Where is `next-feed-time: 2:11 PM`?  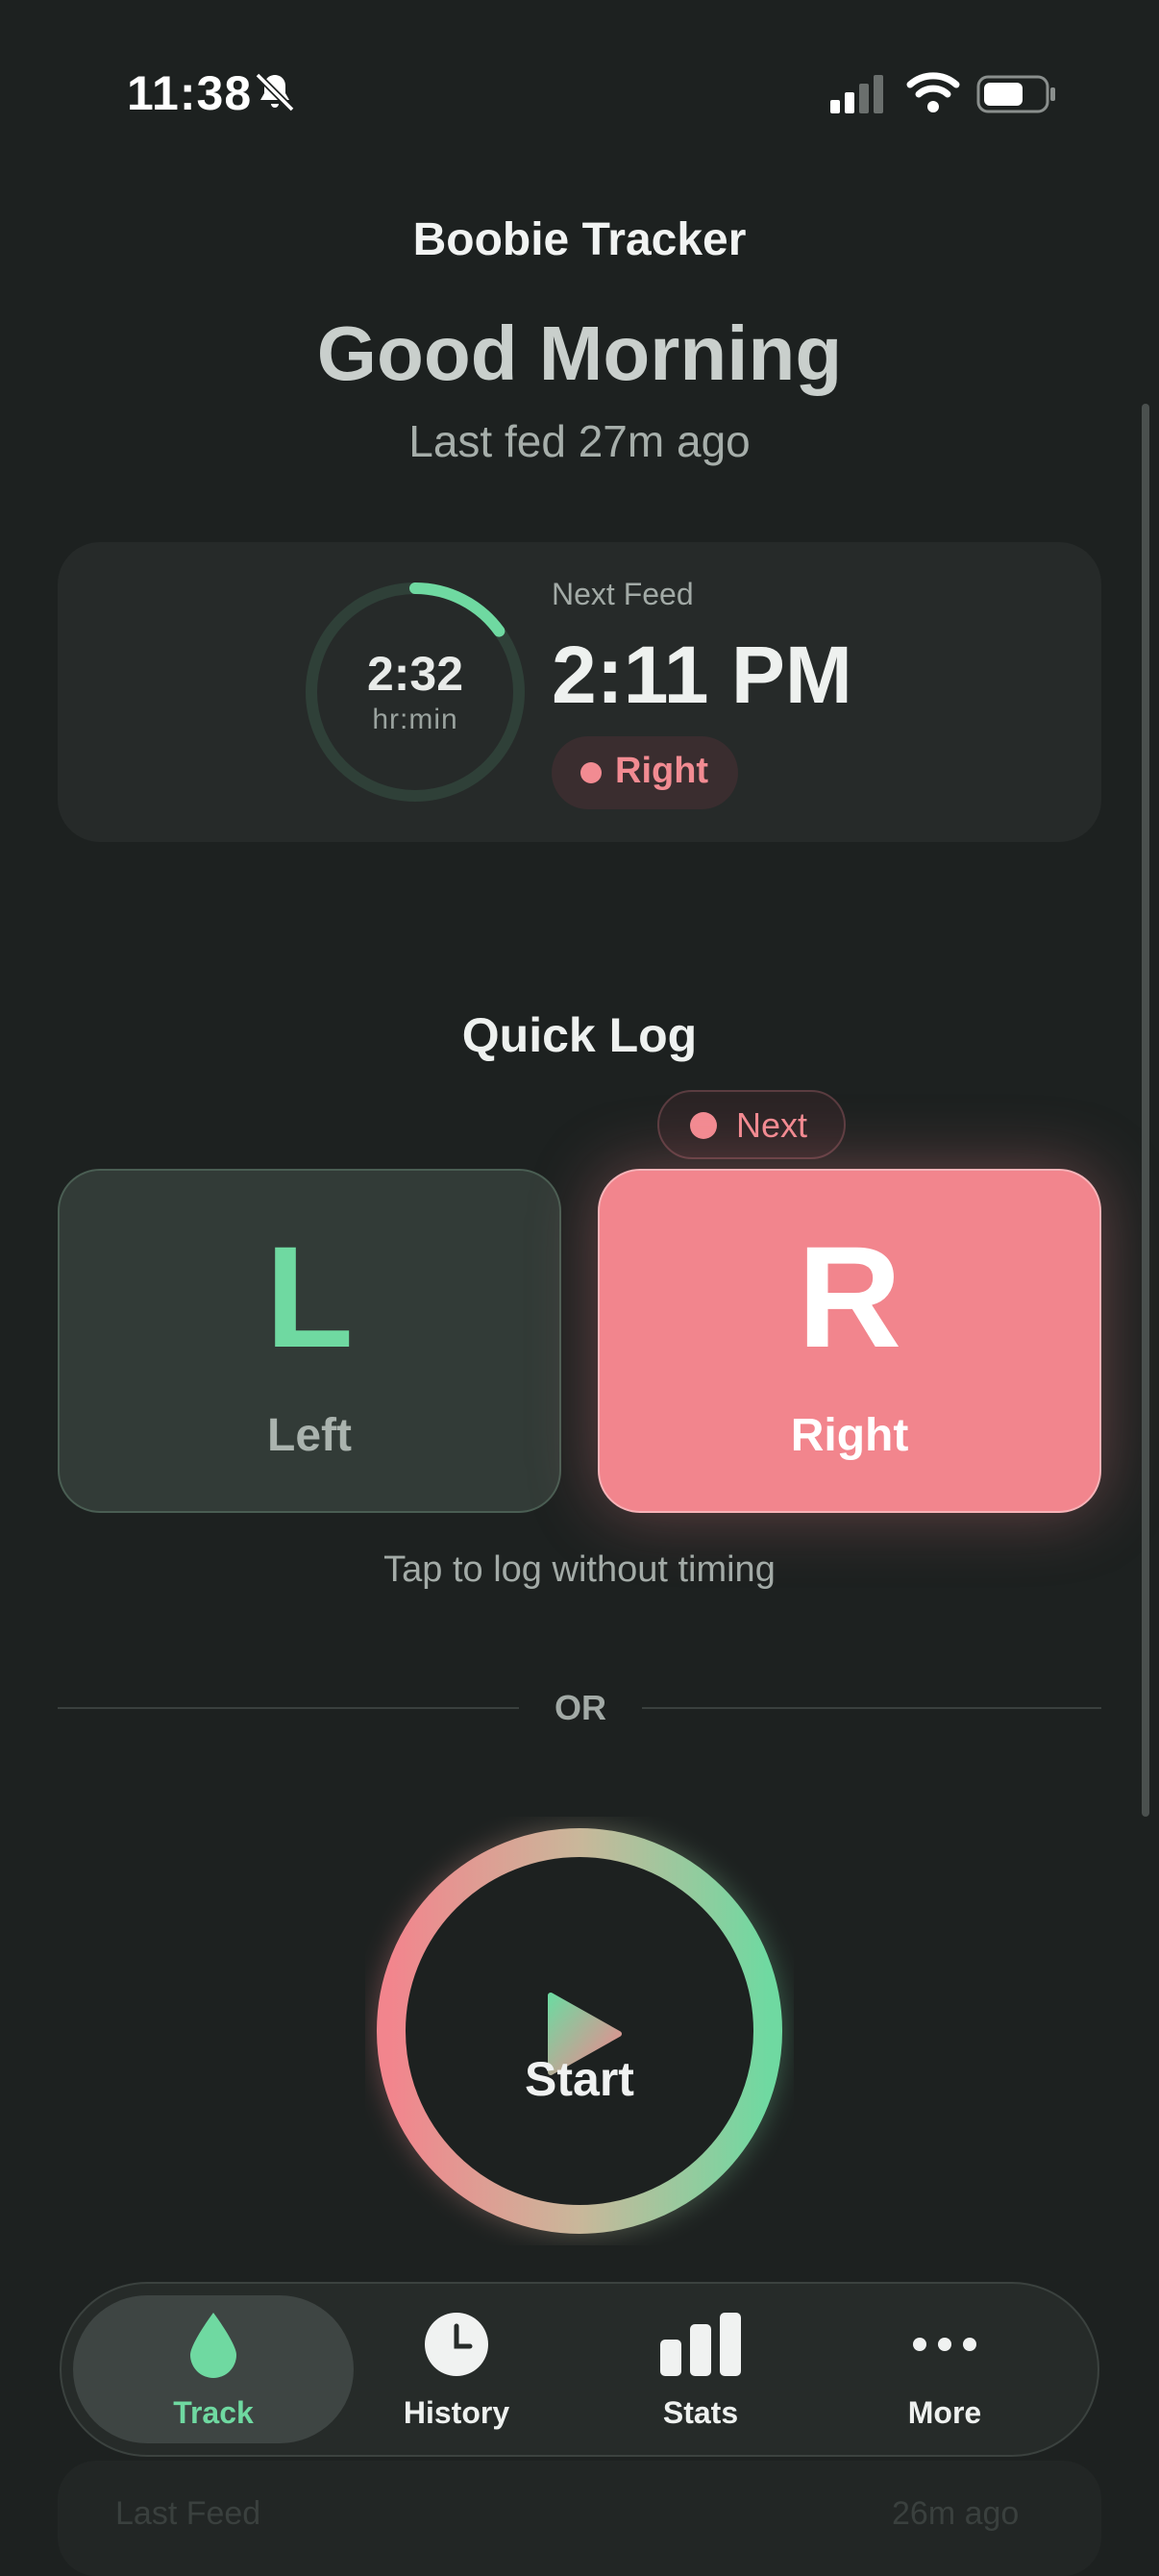
next-feed-time: 2:11 PM is located at coordinates (702, 675).